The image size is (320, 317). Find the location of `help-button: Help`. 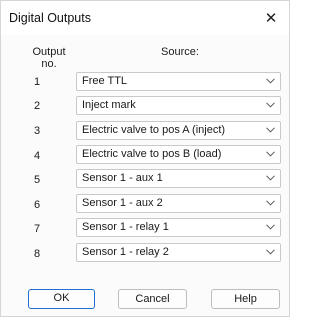

help-button: Help is located at coordinates (245, 299).